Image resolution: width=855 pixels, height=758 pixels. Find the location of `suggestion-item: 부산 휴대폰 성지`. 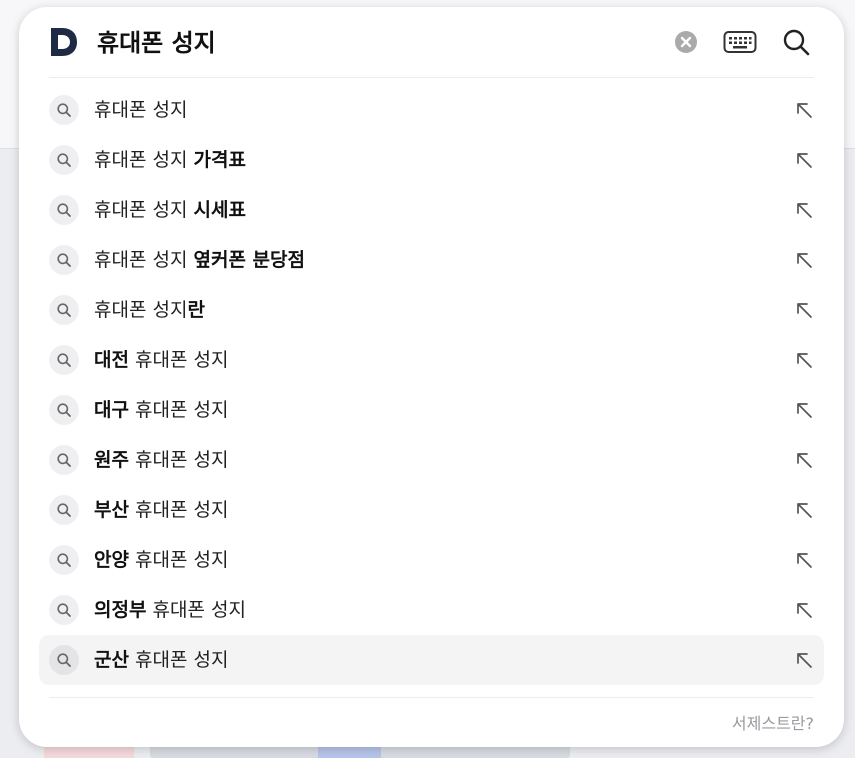

suggestion-item: 부산 휴대폰 성지 is located at coordinates (431, 510).